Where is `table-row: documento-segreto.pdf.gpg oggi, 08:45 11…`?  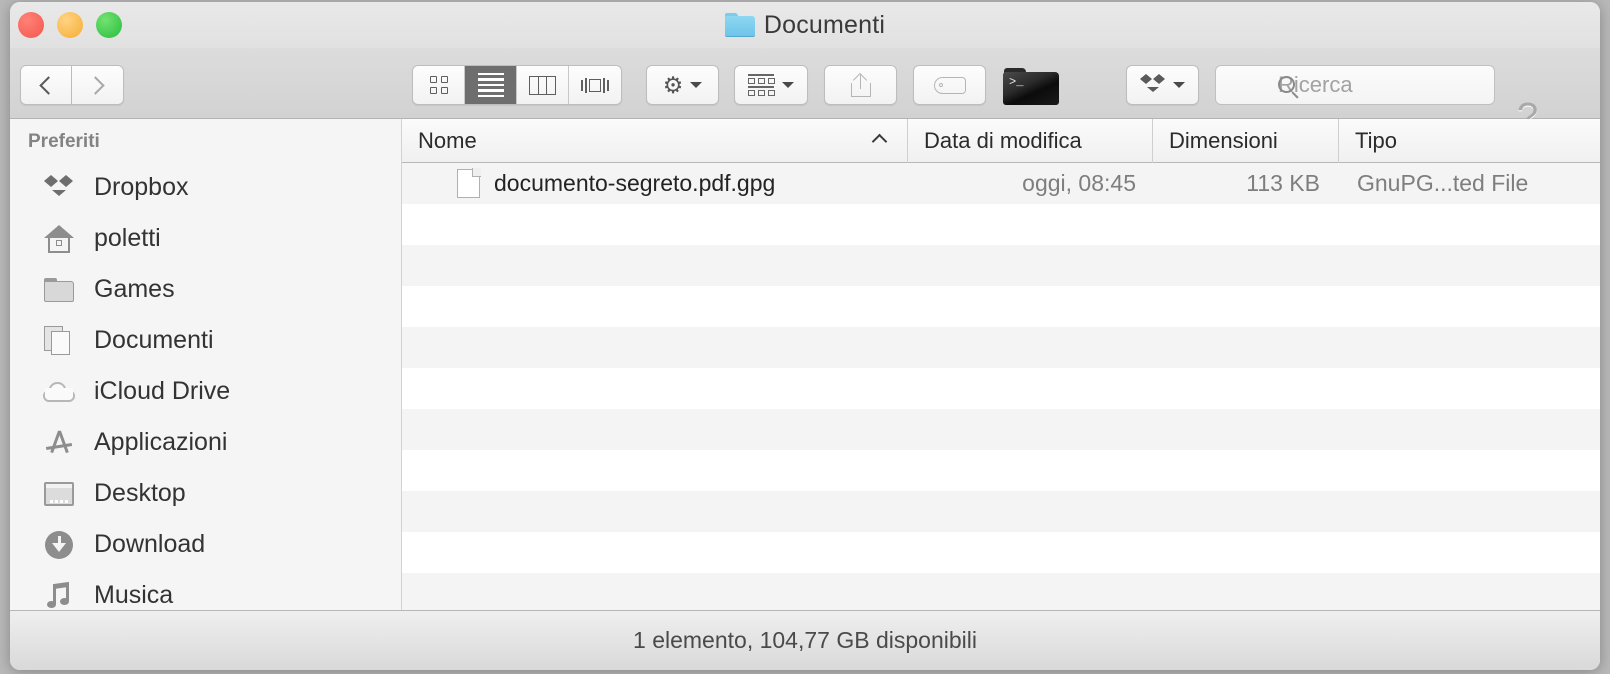
table-row: documento-segreto.pdf.gpg oggi, 08:45 11… is located at coordinates (1001, 183).